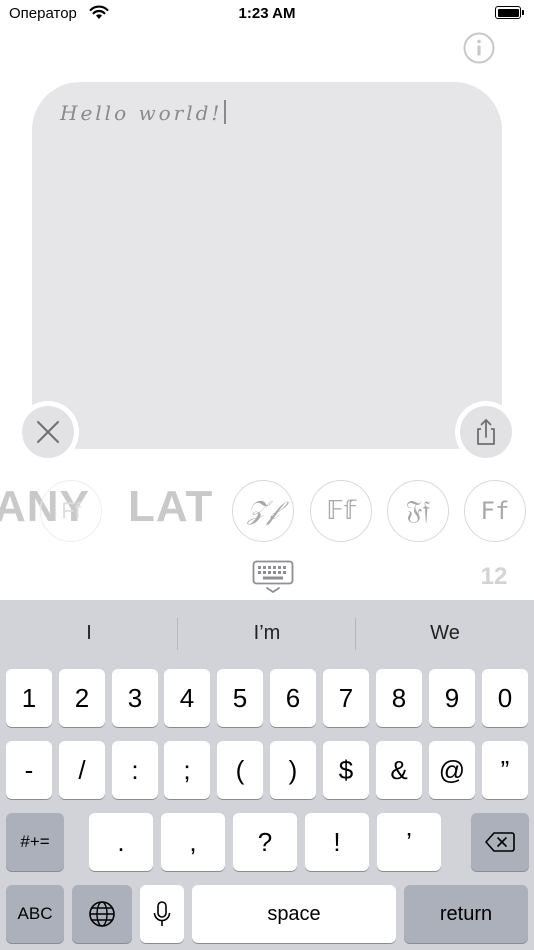  What do you see at coordinates (135, 698) in the screenshot?
I see `key-3: 3` at bounding box center [135, 698].